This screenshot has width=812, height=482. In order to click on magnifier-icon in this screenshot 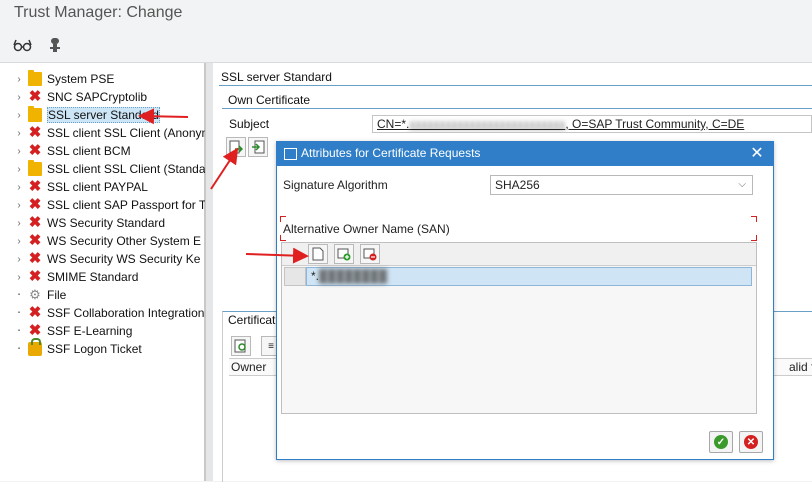, I will do `click(240, 346)`.